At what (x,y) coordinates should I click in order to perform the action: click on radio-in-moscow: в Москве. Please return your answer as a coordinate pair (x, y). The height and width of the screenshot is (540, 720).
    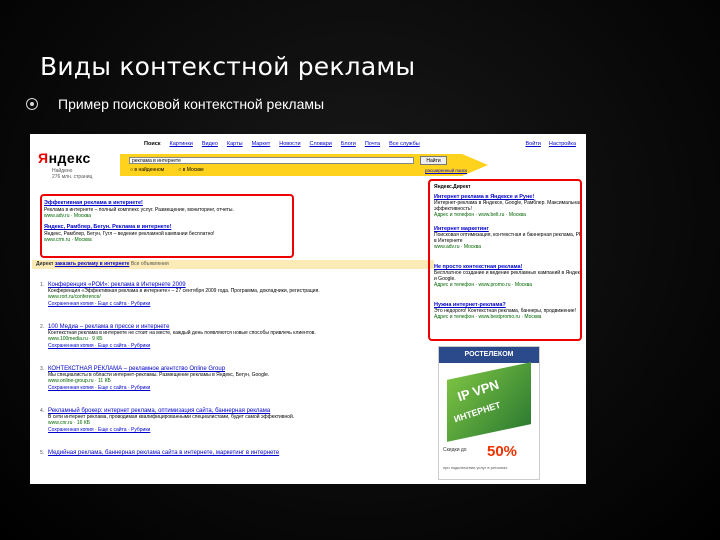
    Looking at the image, I should click on (191, 170).